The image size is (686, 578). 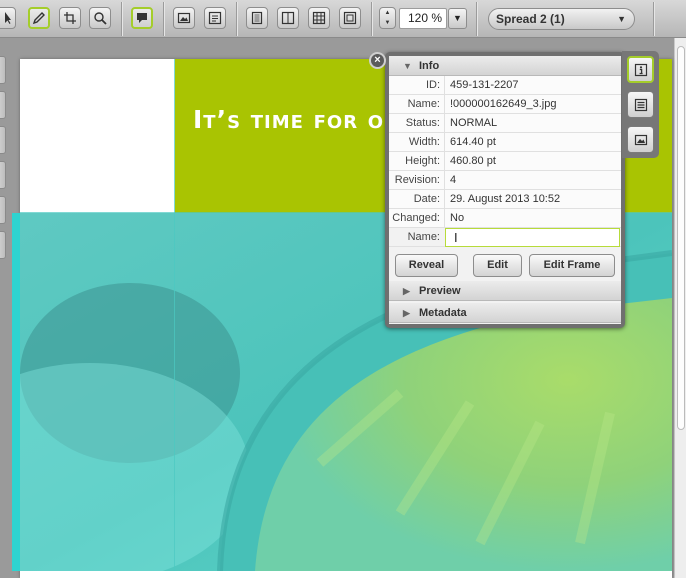 I want to click on page-view-button, so click(x=257, y=18).